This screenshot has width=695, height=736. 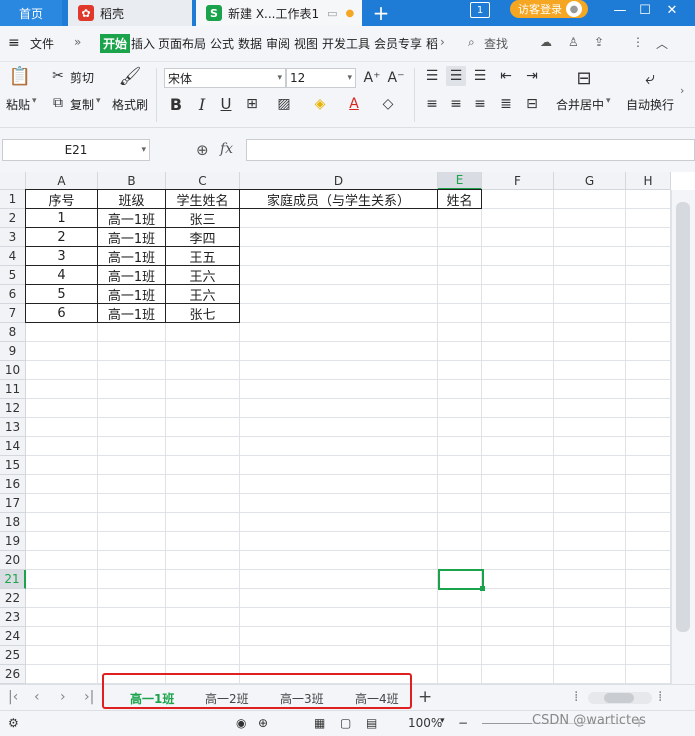 I want to click on paste-button: 粘贴, so click(x=18, y=104).